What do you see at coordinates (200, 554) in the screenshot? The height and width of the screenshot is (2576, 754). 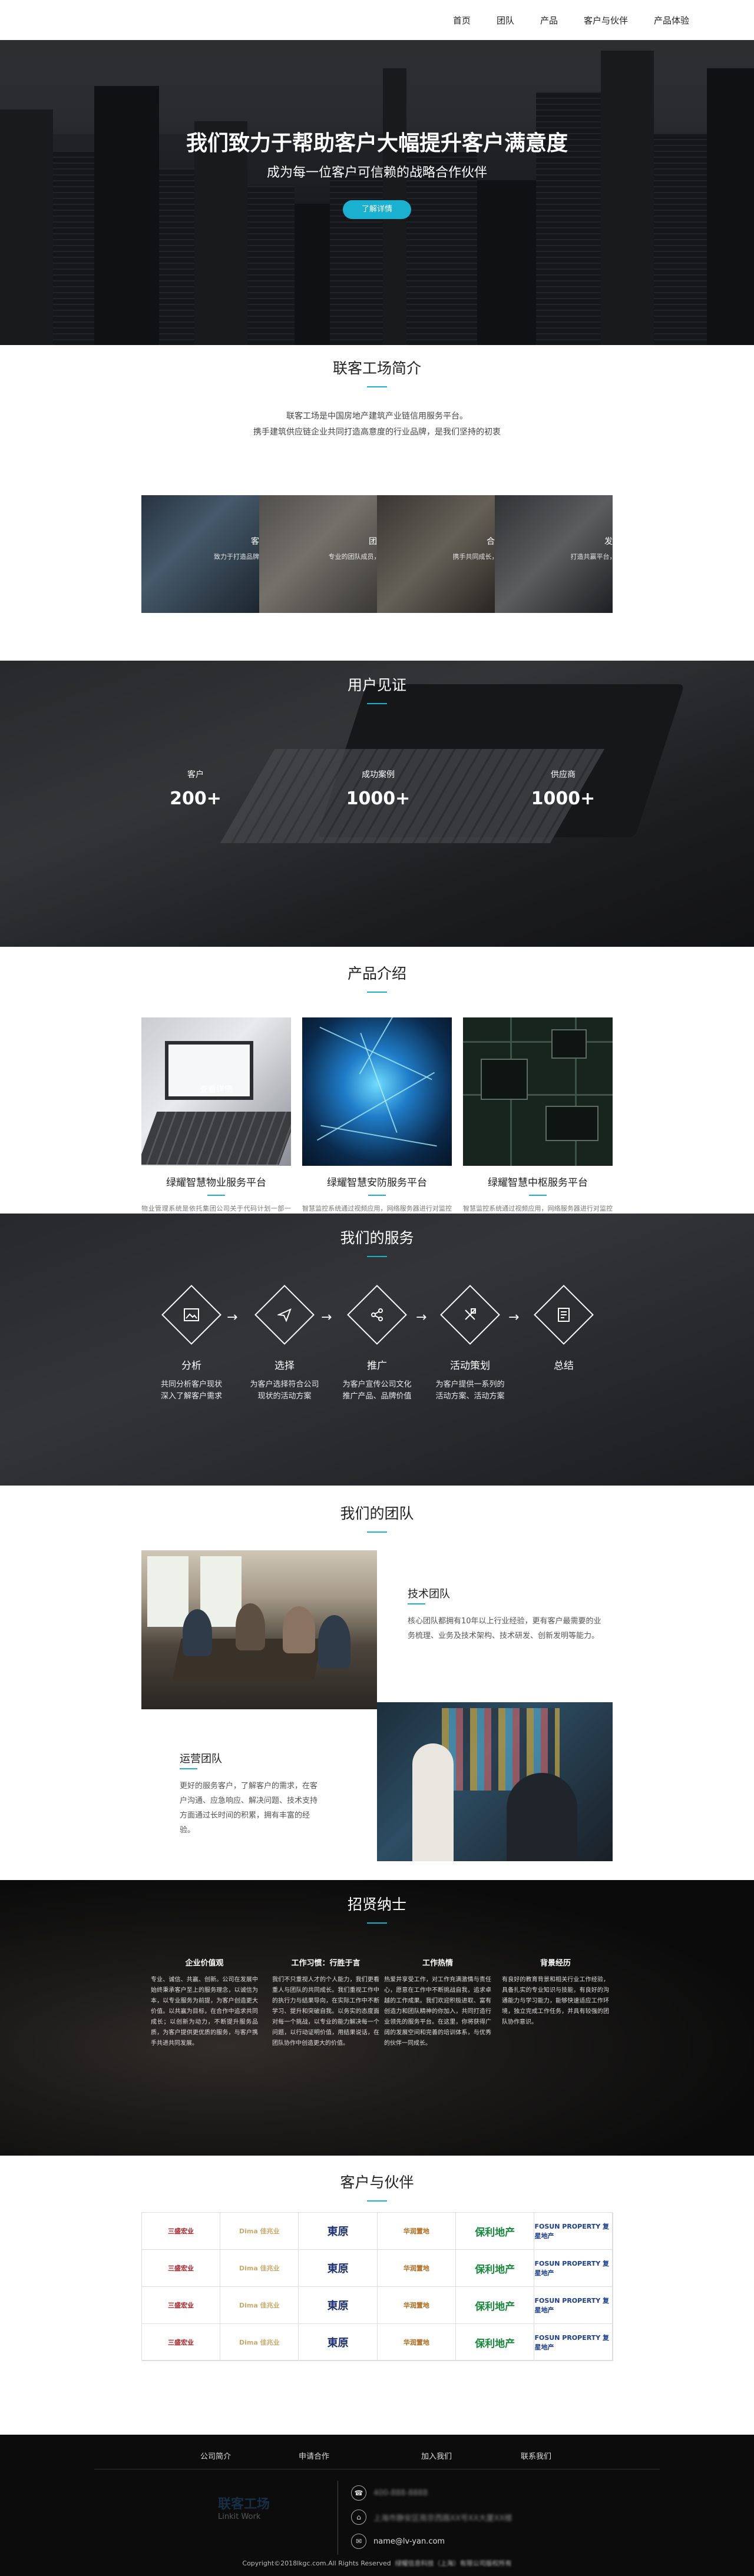 I see `tile-customer: 客户致力于打造品牌，帮助客户成长` at bounding box center [200, 554].